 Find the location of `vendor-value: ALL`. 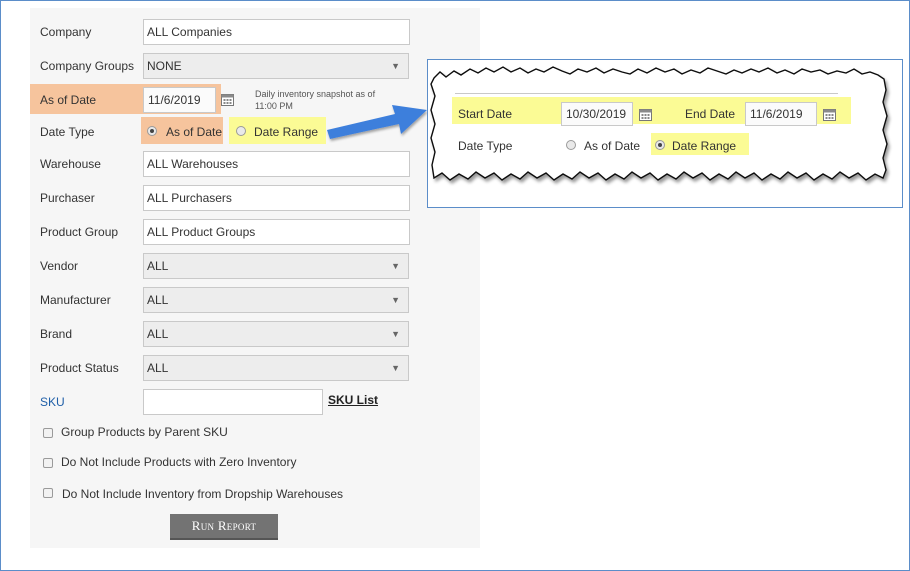

vendor-value: ALL is located at coordinates (158, 266).